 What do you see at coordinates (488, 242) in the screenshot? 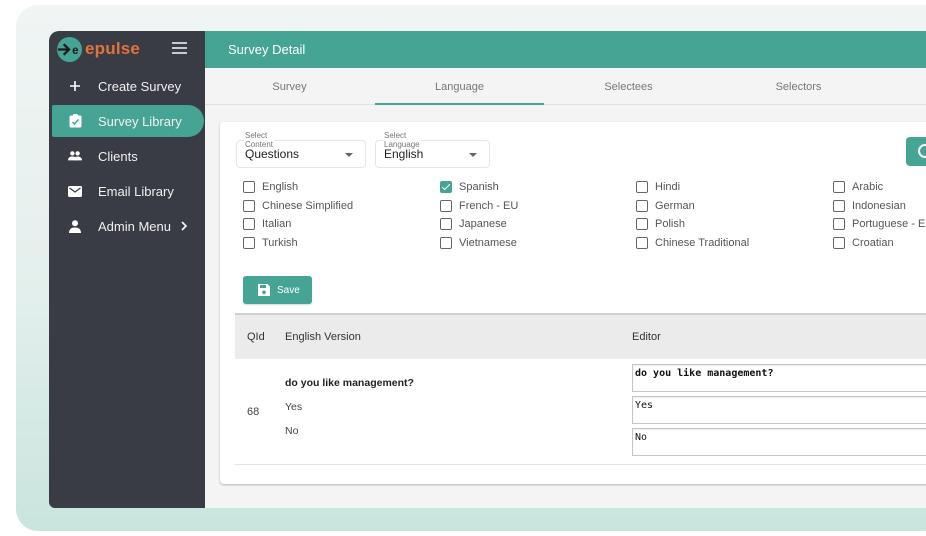
I see `language-label: Vietnamese` at bounding box center [488, 242].